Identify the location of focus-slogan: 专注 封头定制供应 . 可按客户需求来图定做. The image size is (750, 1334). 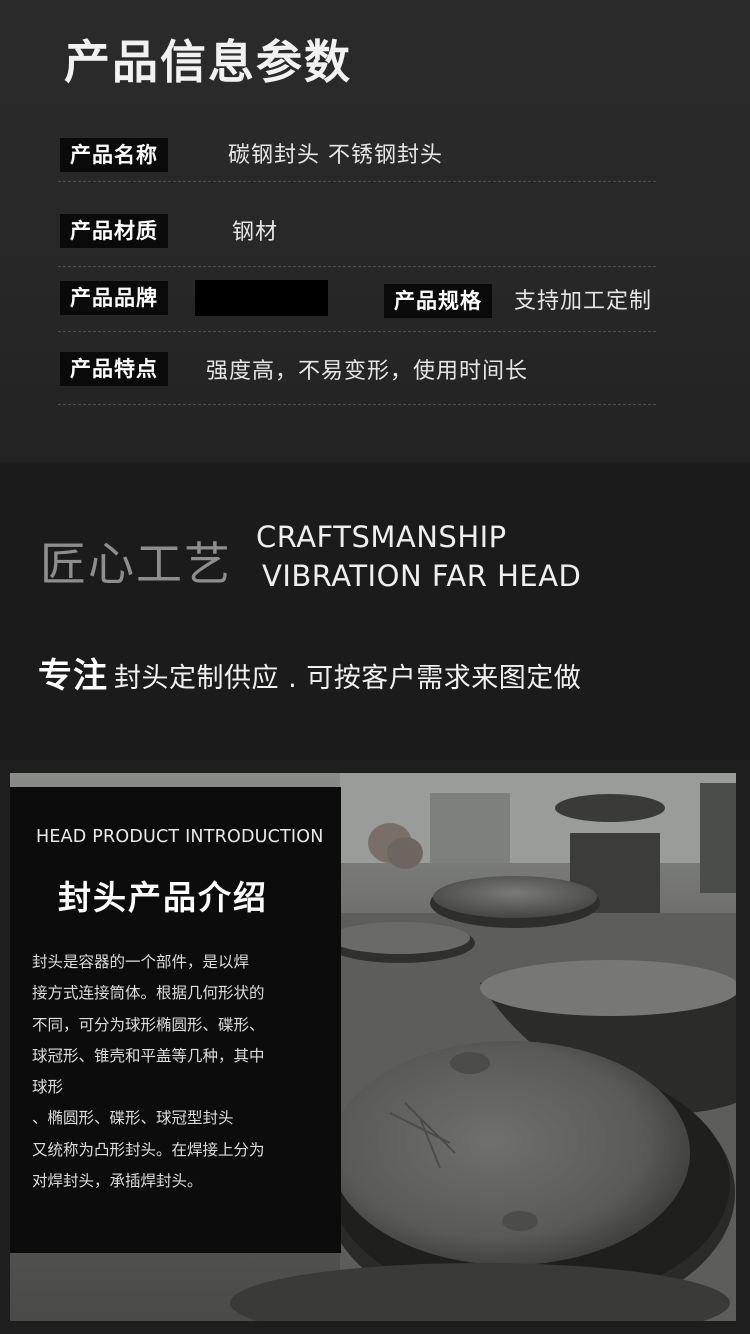
(309, 672).